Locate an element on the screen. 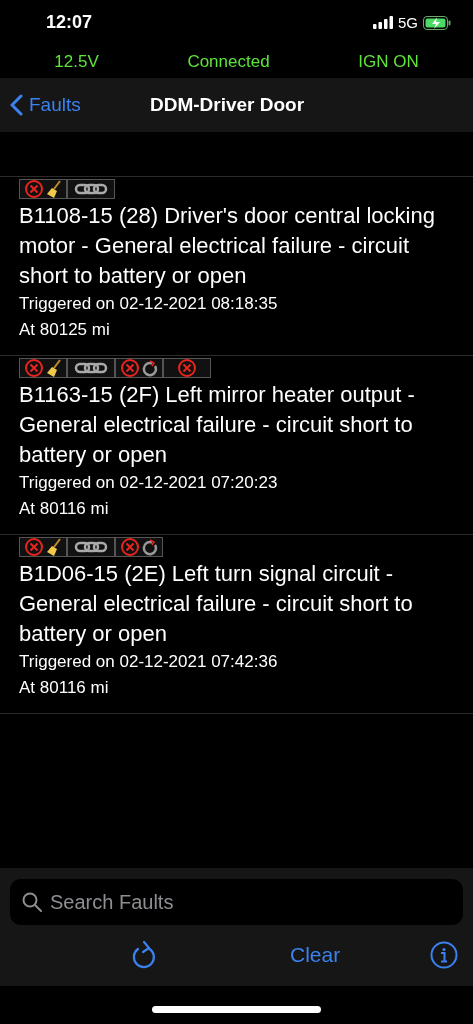 The width and height of the screenshot is (473, 1024). fault-timestamp: Triggered on 02-12-2021 08:18:35 is located at coordinates (149, 304).